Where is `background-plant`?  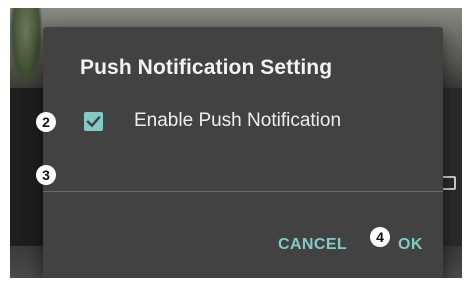 background-plant is located at coordinates (26, 46).